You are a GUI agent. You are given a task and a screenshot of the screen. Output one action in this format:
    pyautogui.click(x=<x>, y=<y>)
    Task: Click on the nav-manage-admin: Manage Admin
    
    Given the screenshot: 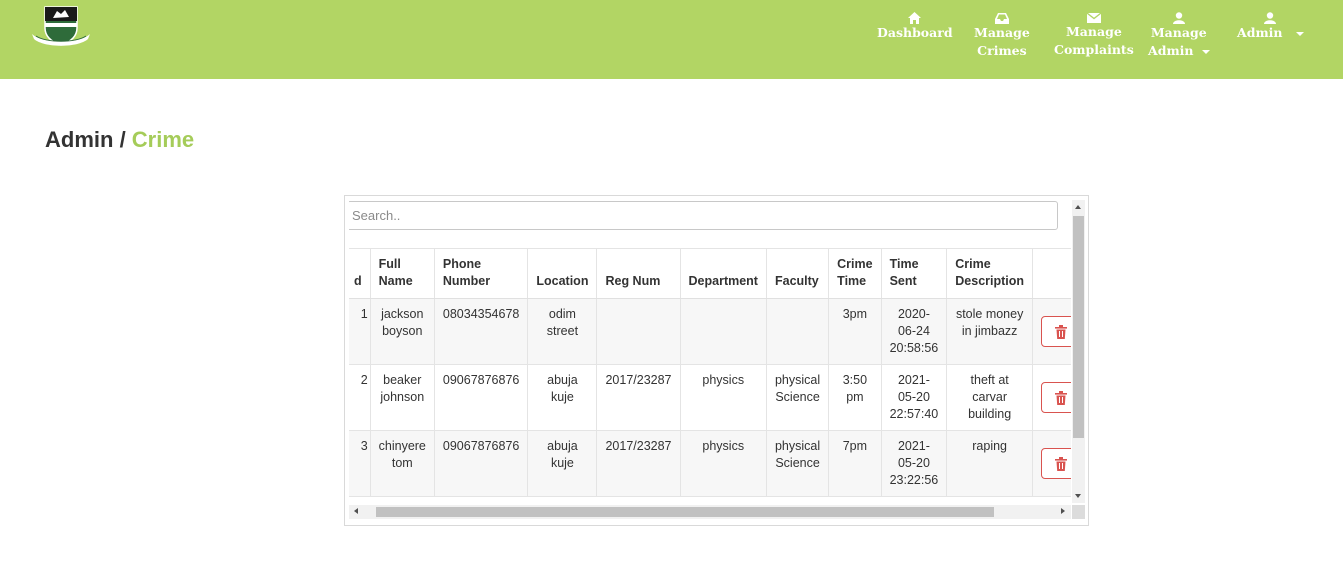 What is the action you would take?
    pyautogui.click(x=1179, y=35)
    